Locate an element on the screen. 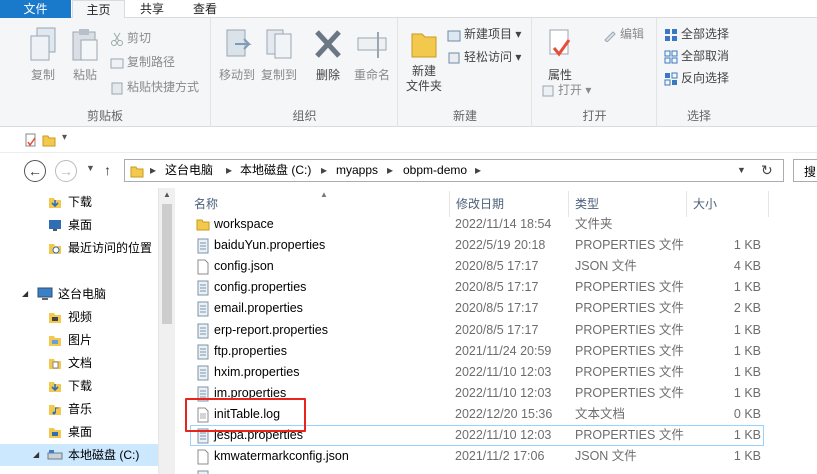 This screenshot has height=474, width=817. organize-group-label: 组织 is located at coordinates (304, 116).